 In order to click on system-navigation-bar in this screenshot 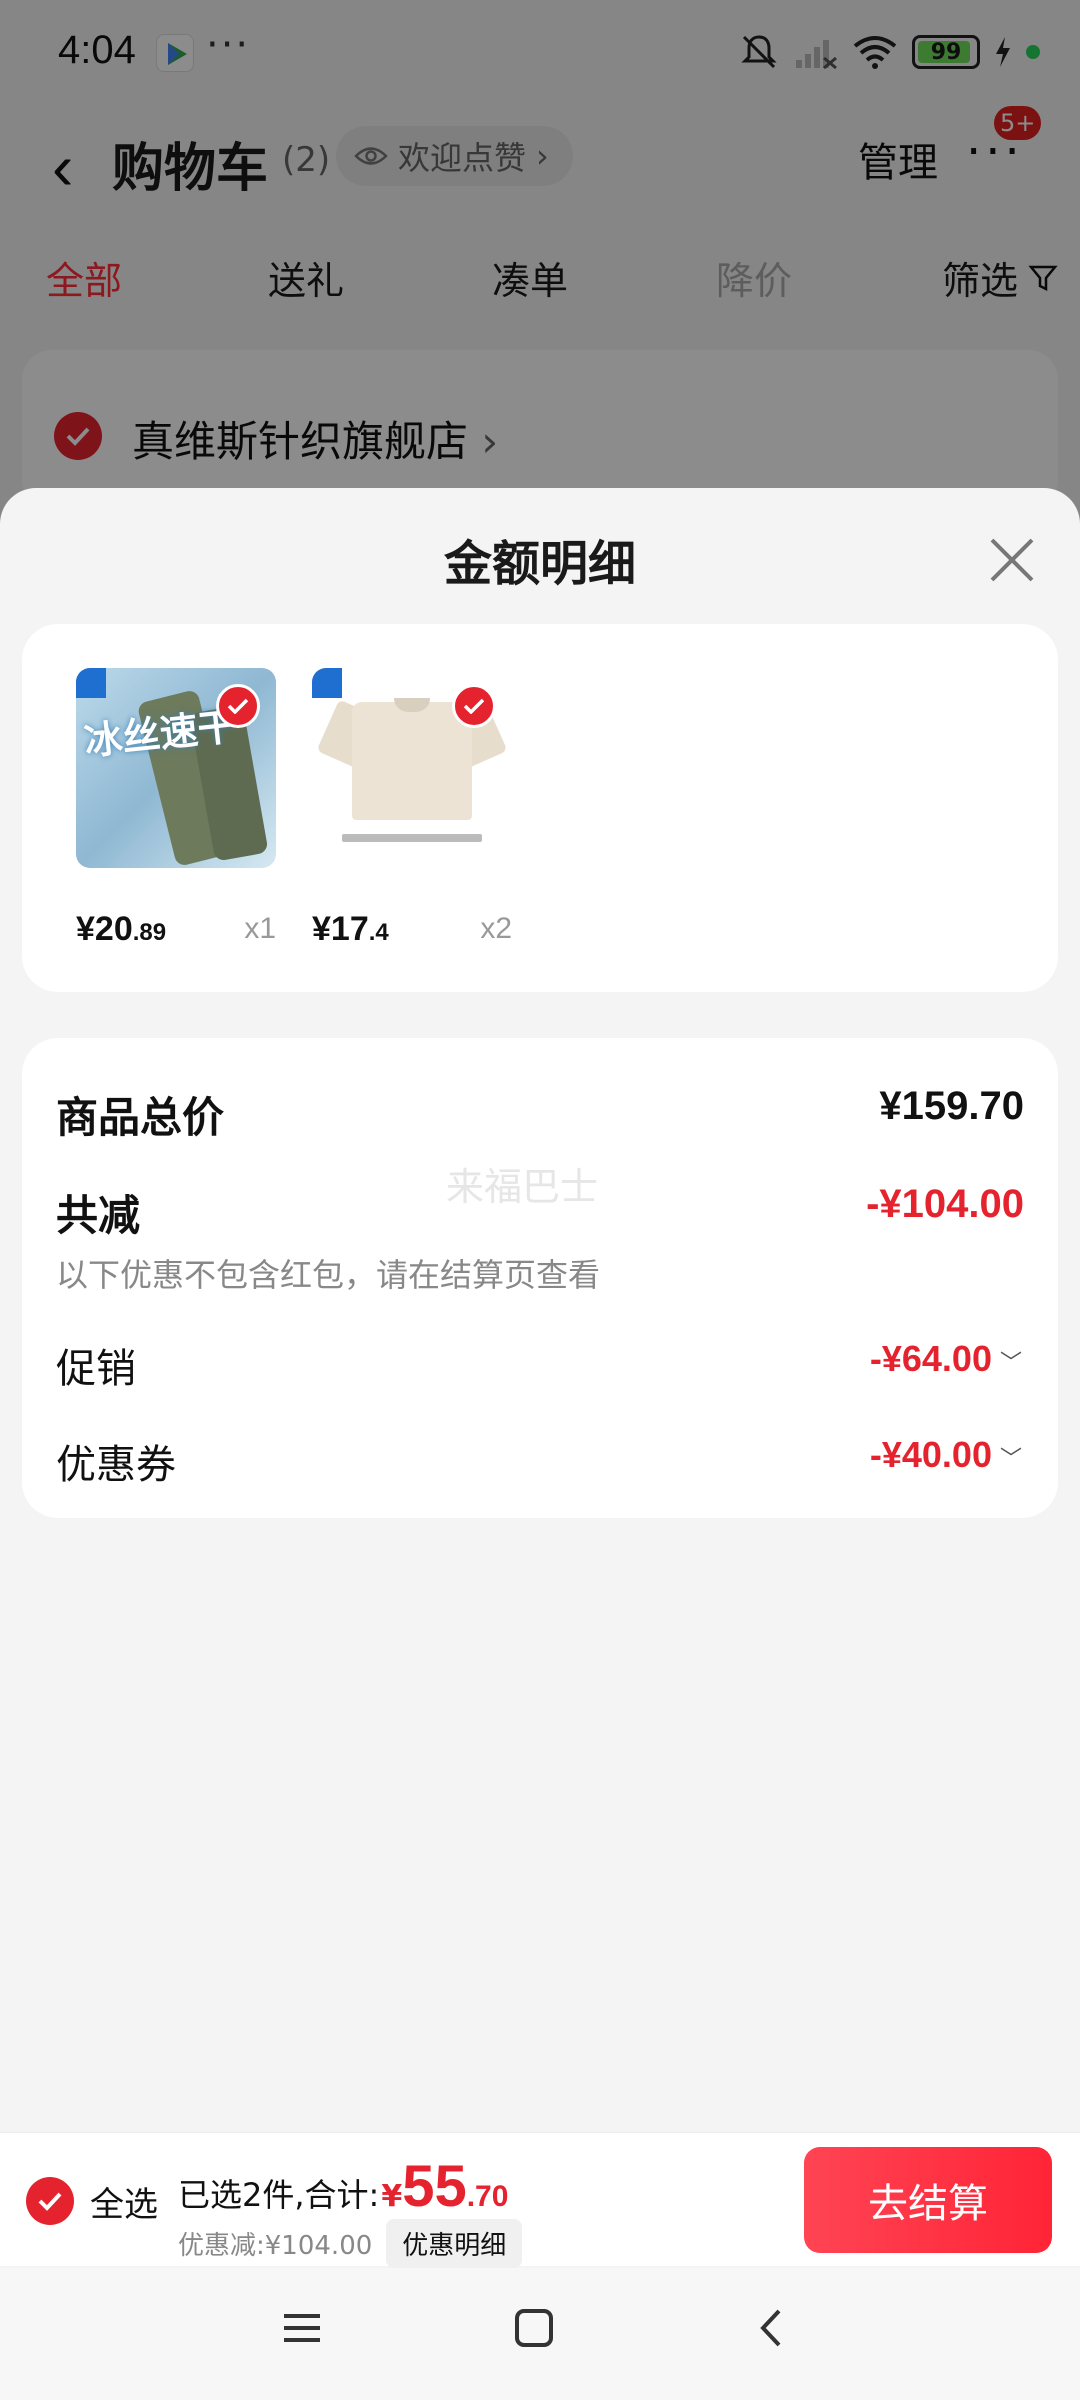, I will do `click(540, 2334)`.